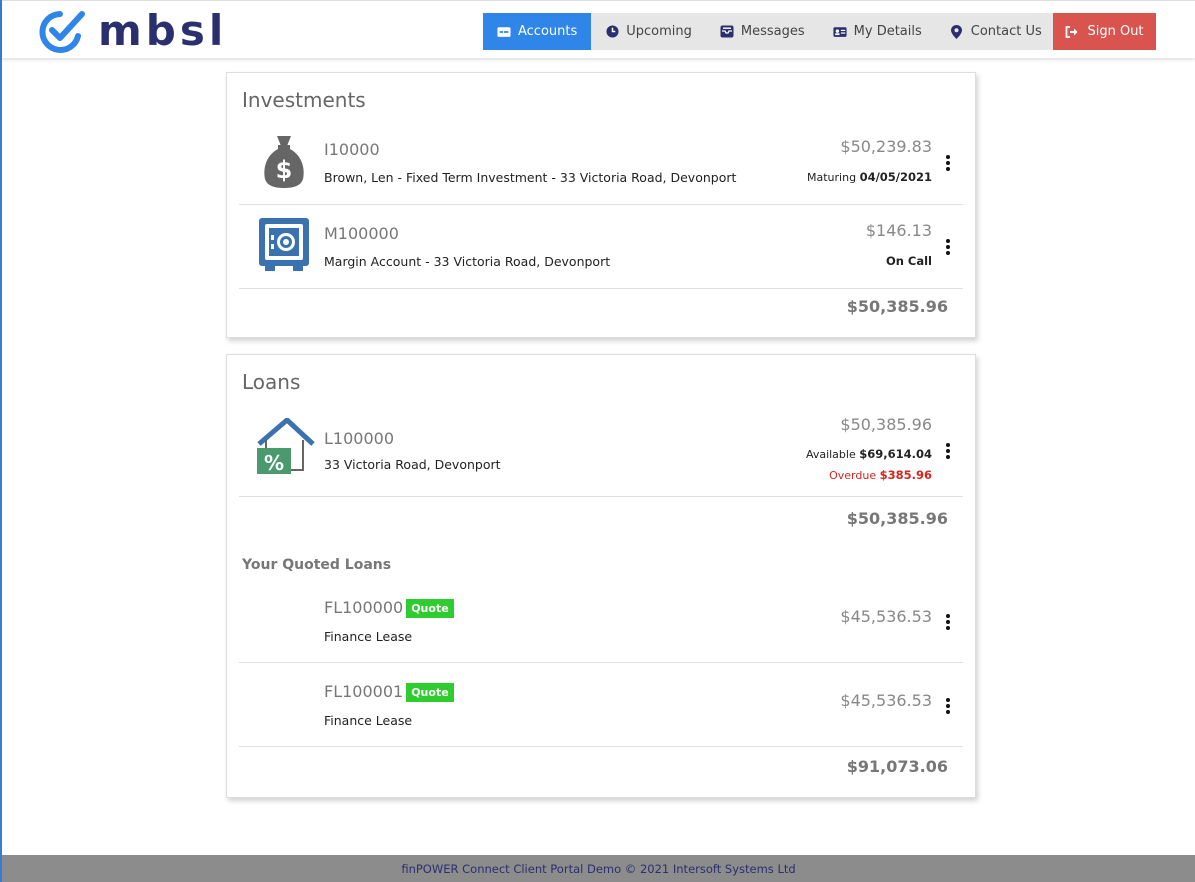 The image size is (1195, 882). What do you see at coordinates (601, 705) in the screenshot?
I see `quote-row: FL100001 Quote Finance Lease $45,536.53` at bounding box center [601, 705].